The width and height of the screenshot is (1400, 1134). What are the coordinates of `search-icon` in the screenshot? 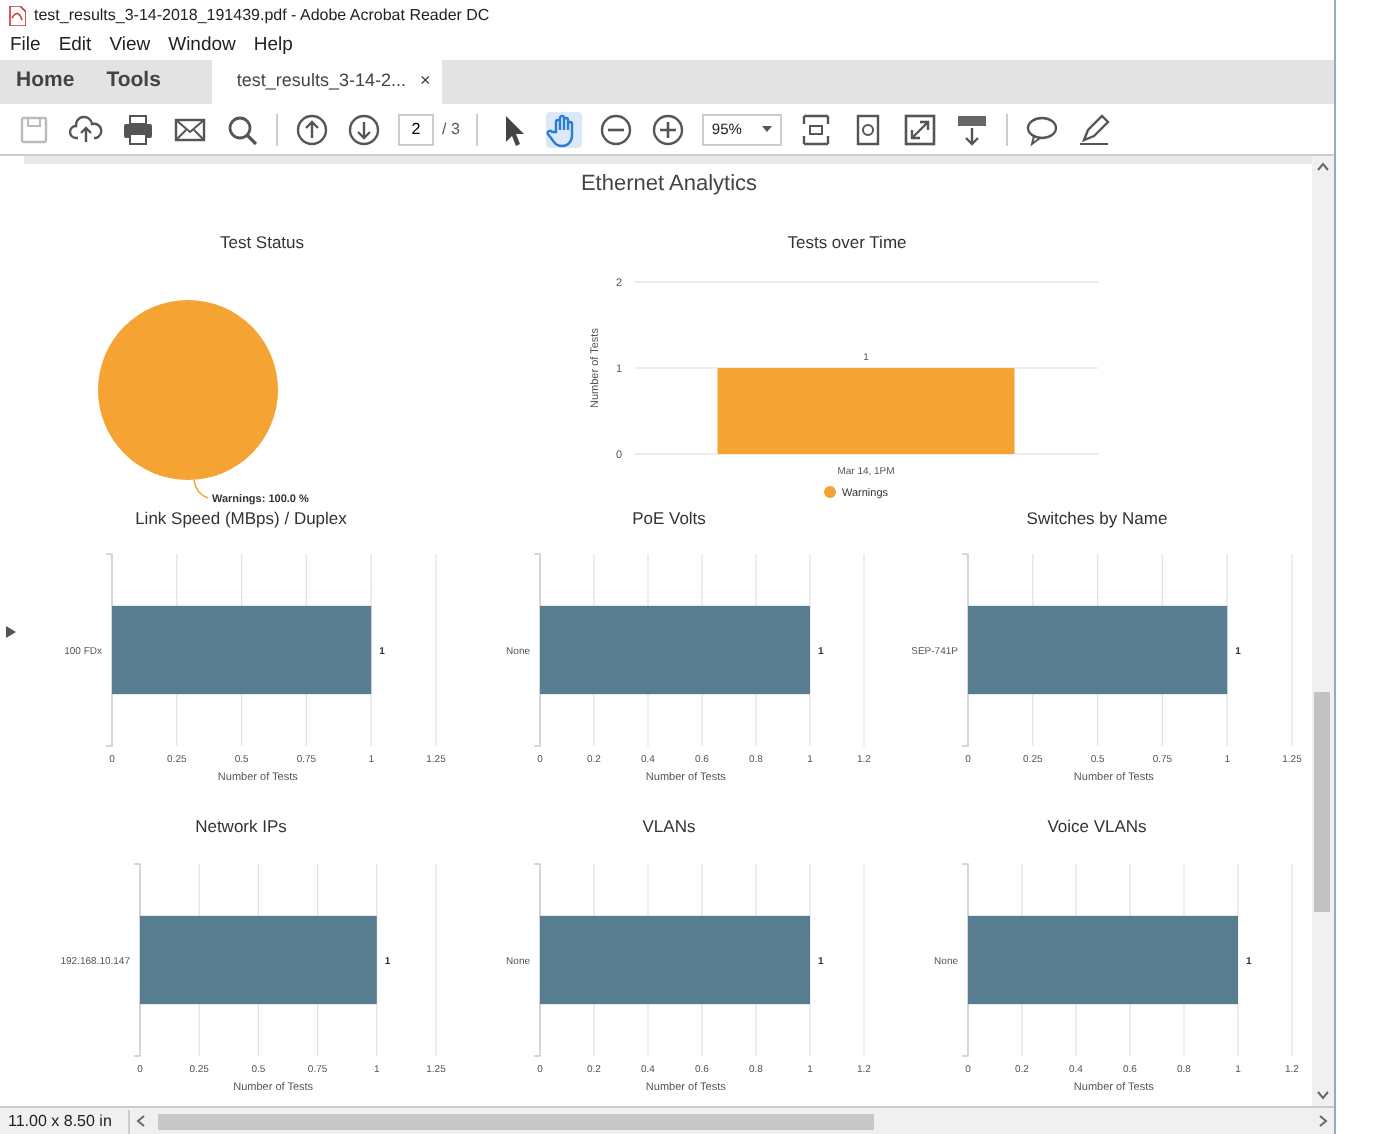 It's located at (242, 129).